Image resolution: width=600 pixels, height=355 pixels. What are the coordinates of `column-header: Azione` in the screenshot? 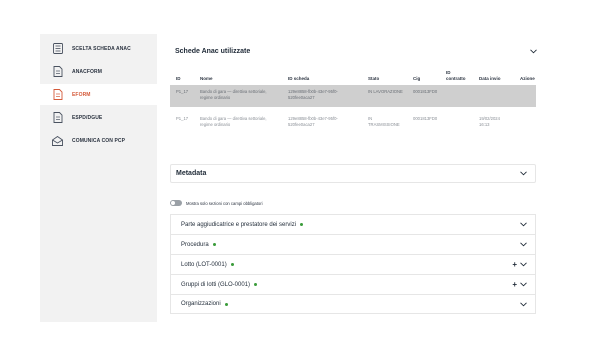 It's located at (527, 78).